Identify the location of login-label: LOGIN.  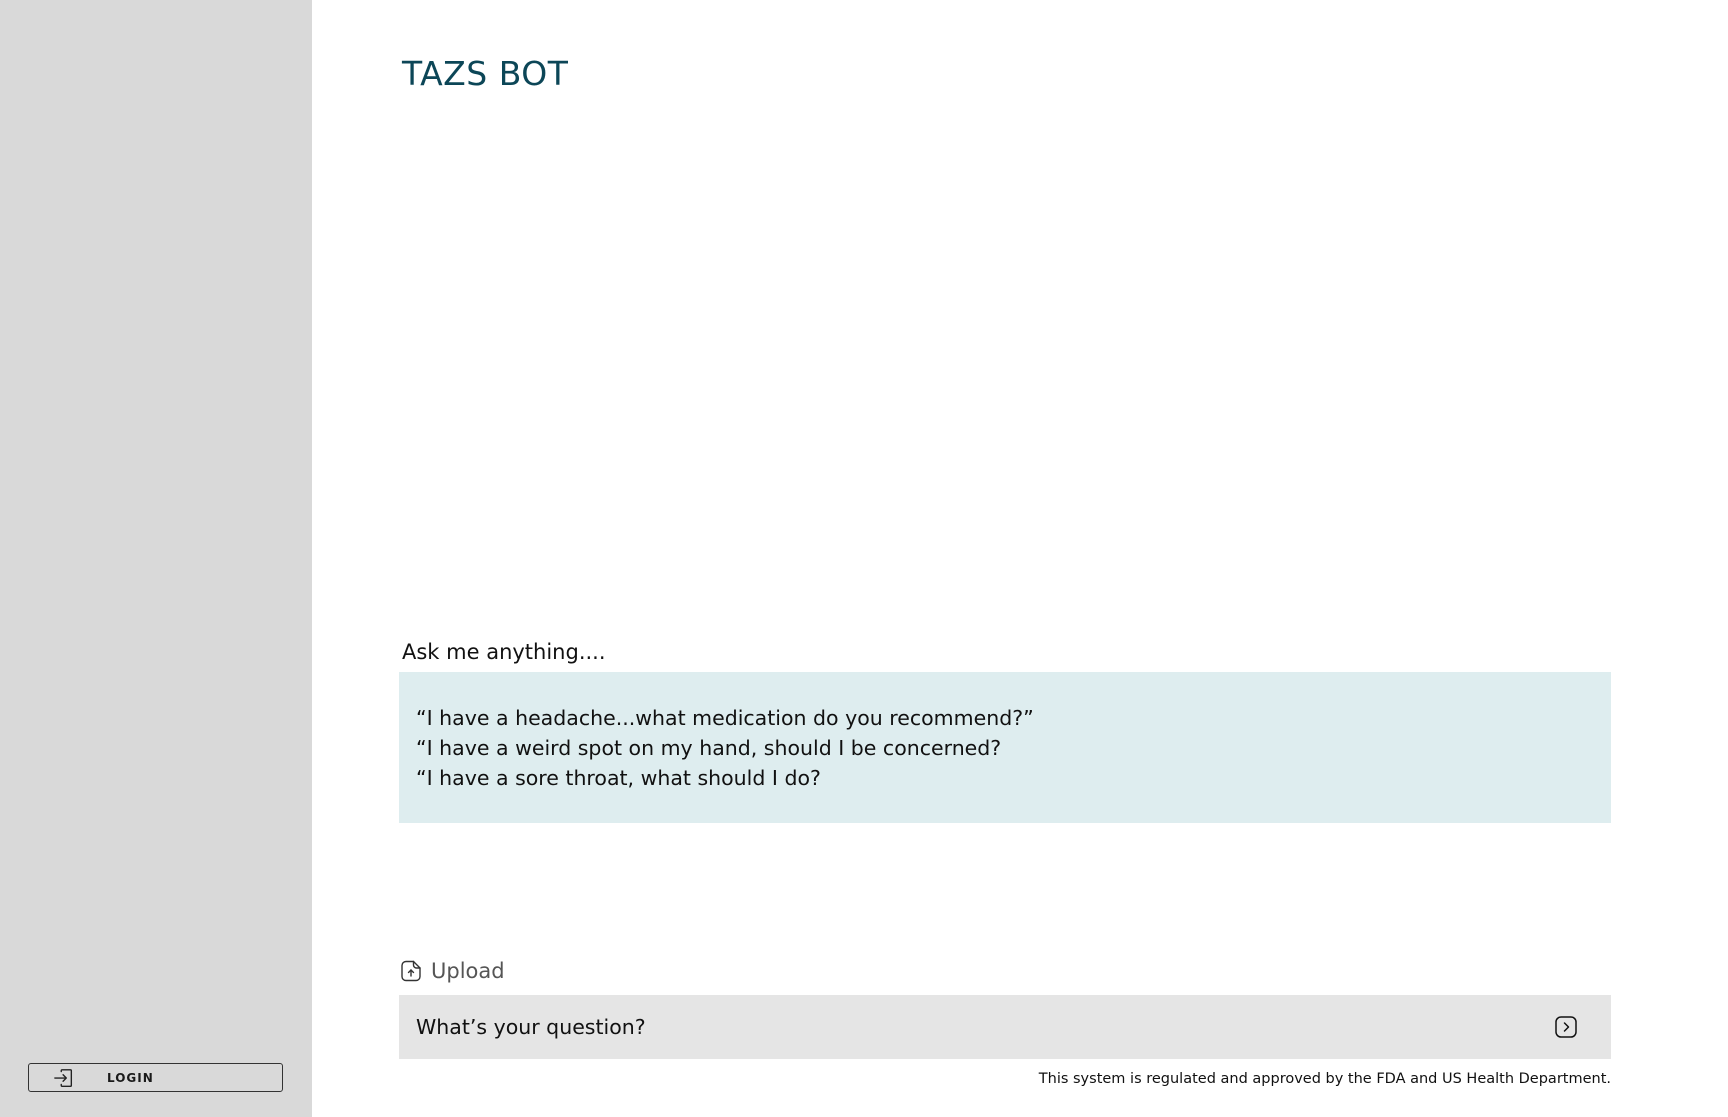
(130, 1078).